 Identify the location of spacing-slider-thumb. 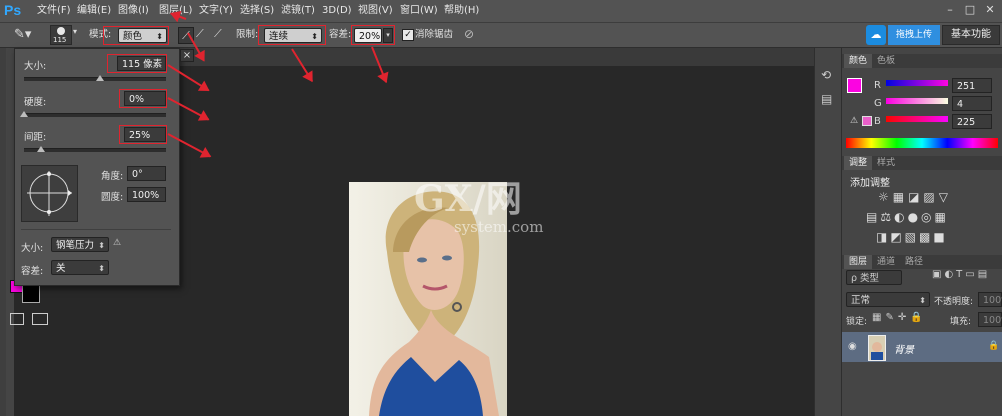
(41, 149).